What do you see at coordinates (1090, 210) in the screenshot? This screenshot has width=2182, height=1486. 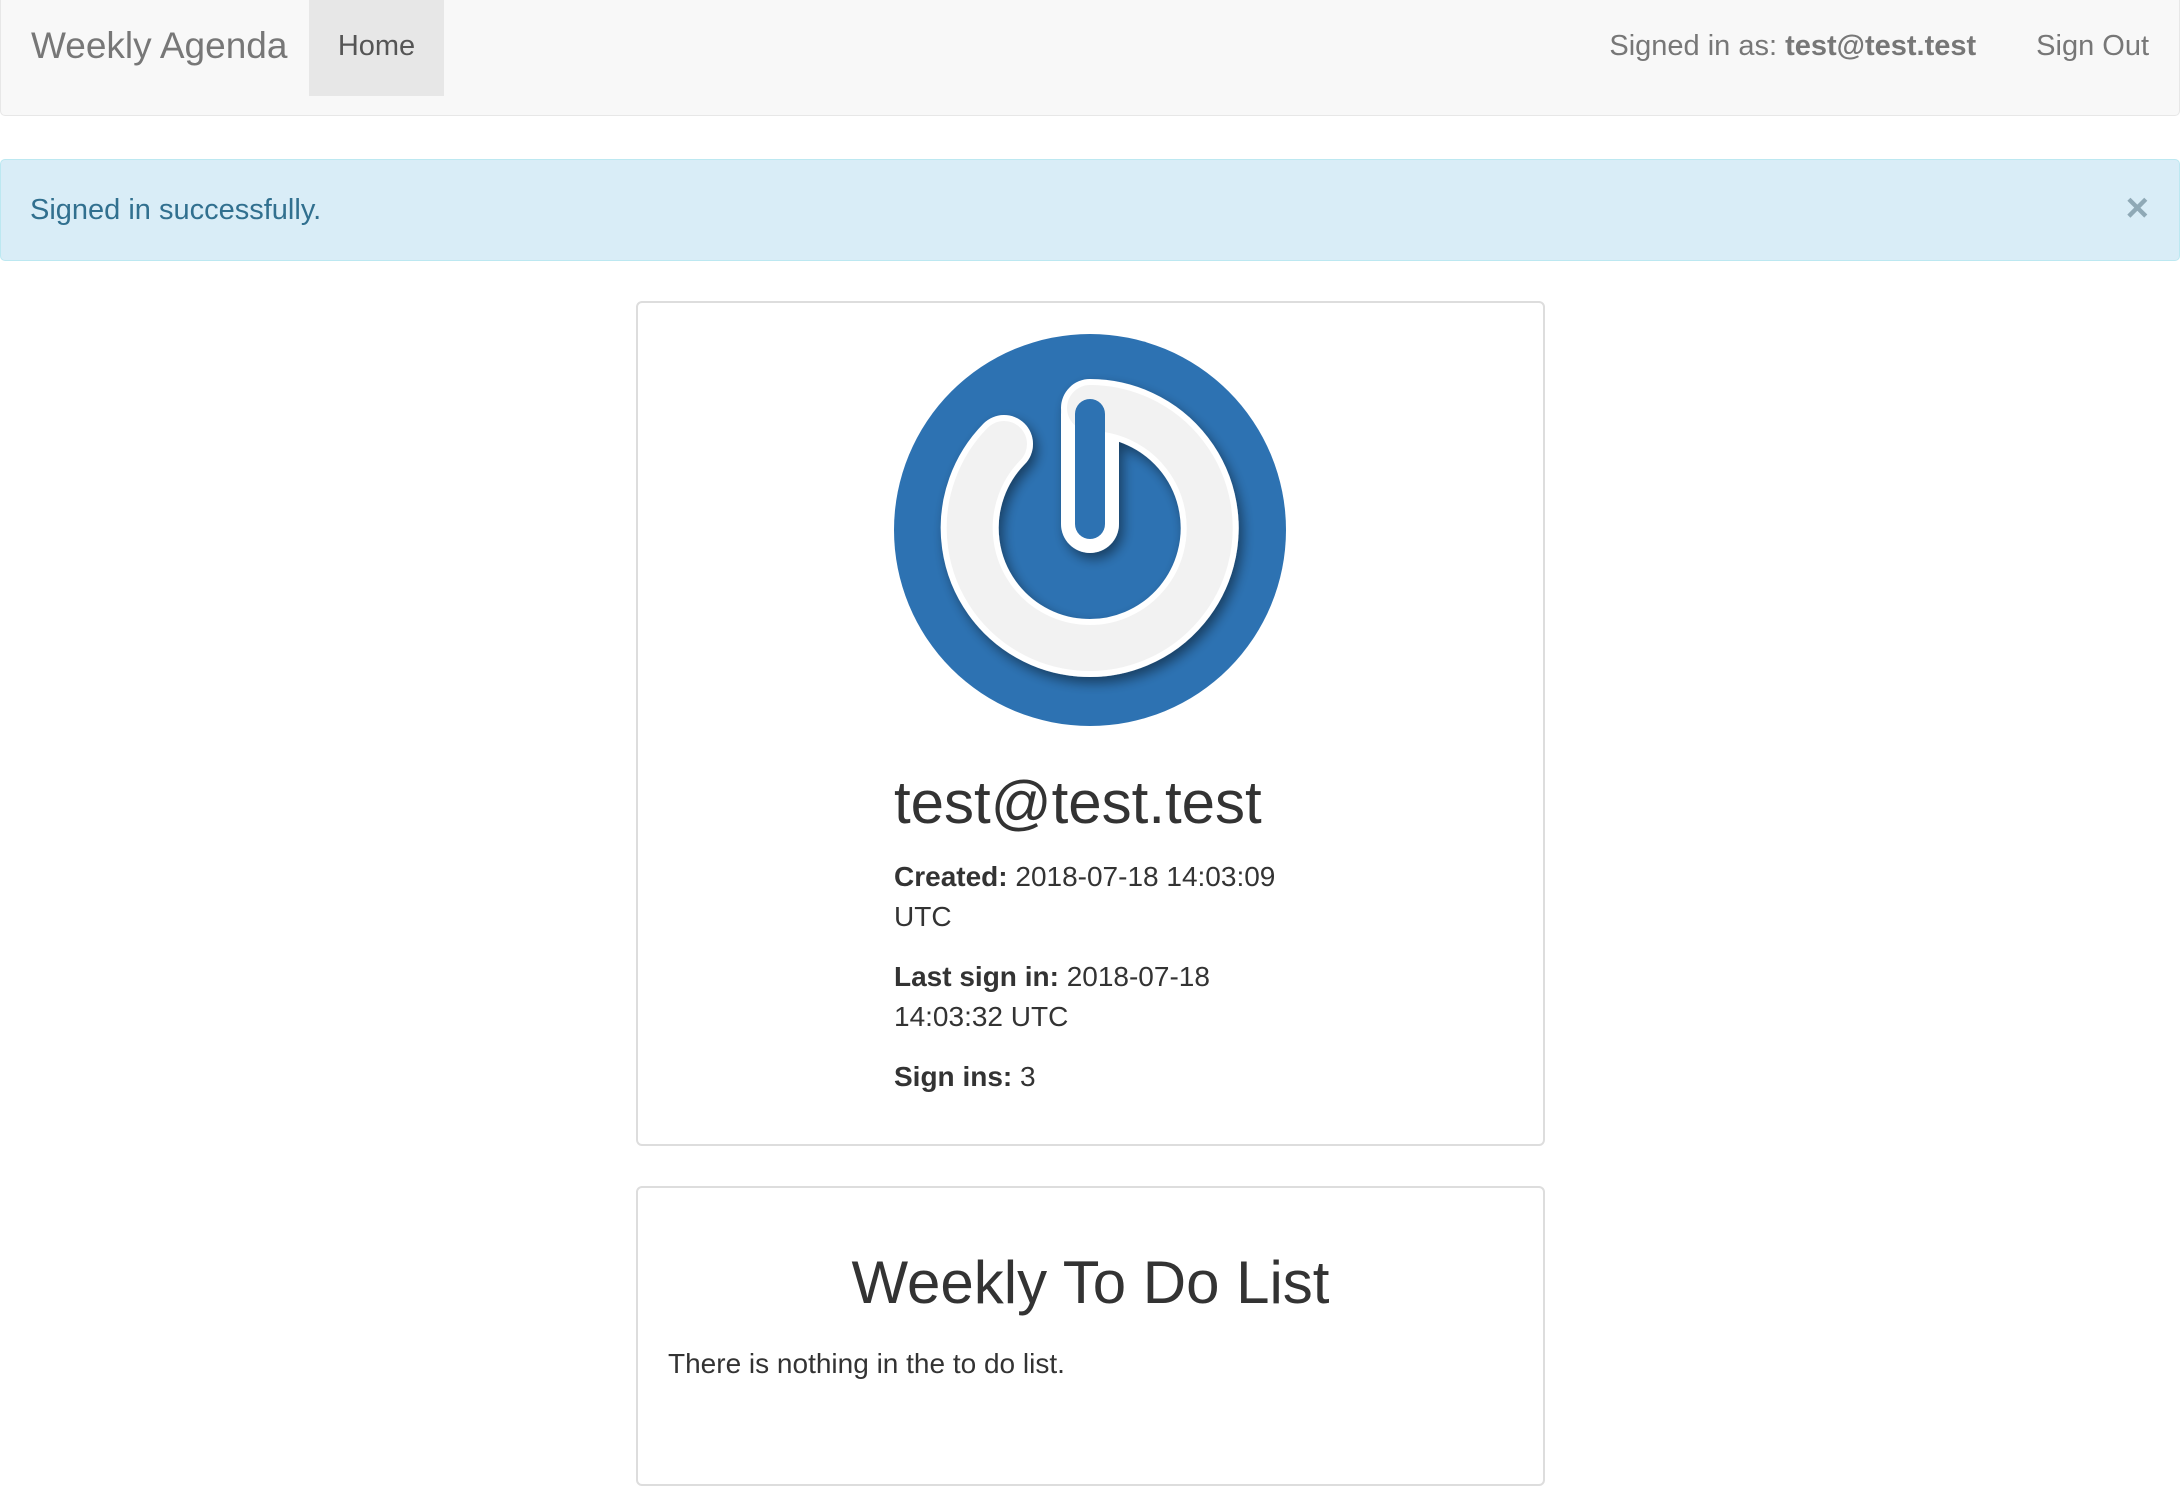 I see `alert-success: Signed in successfully. ×` at bounding box center [1090, 210].